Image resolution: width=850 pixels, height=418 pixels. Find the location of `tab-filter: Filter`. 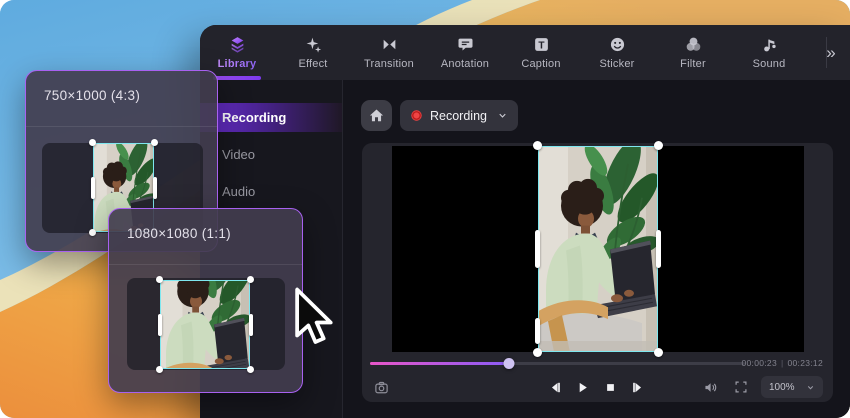

tab-filter: Filter is located at coordinates (693, 52).